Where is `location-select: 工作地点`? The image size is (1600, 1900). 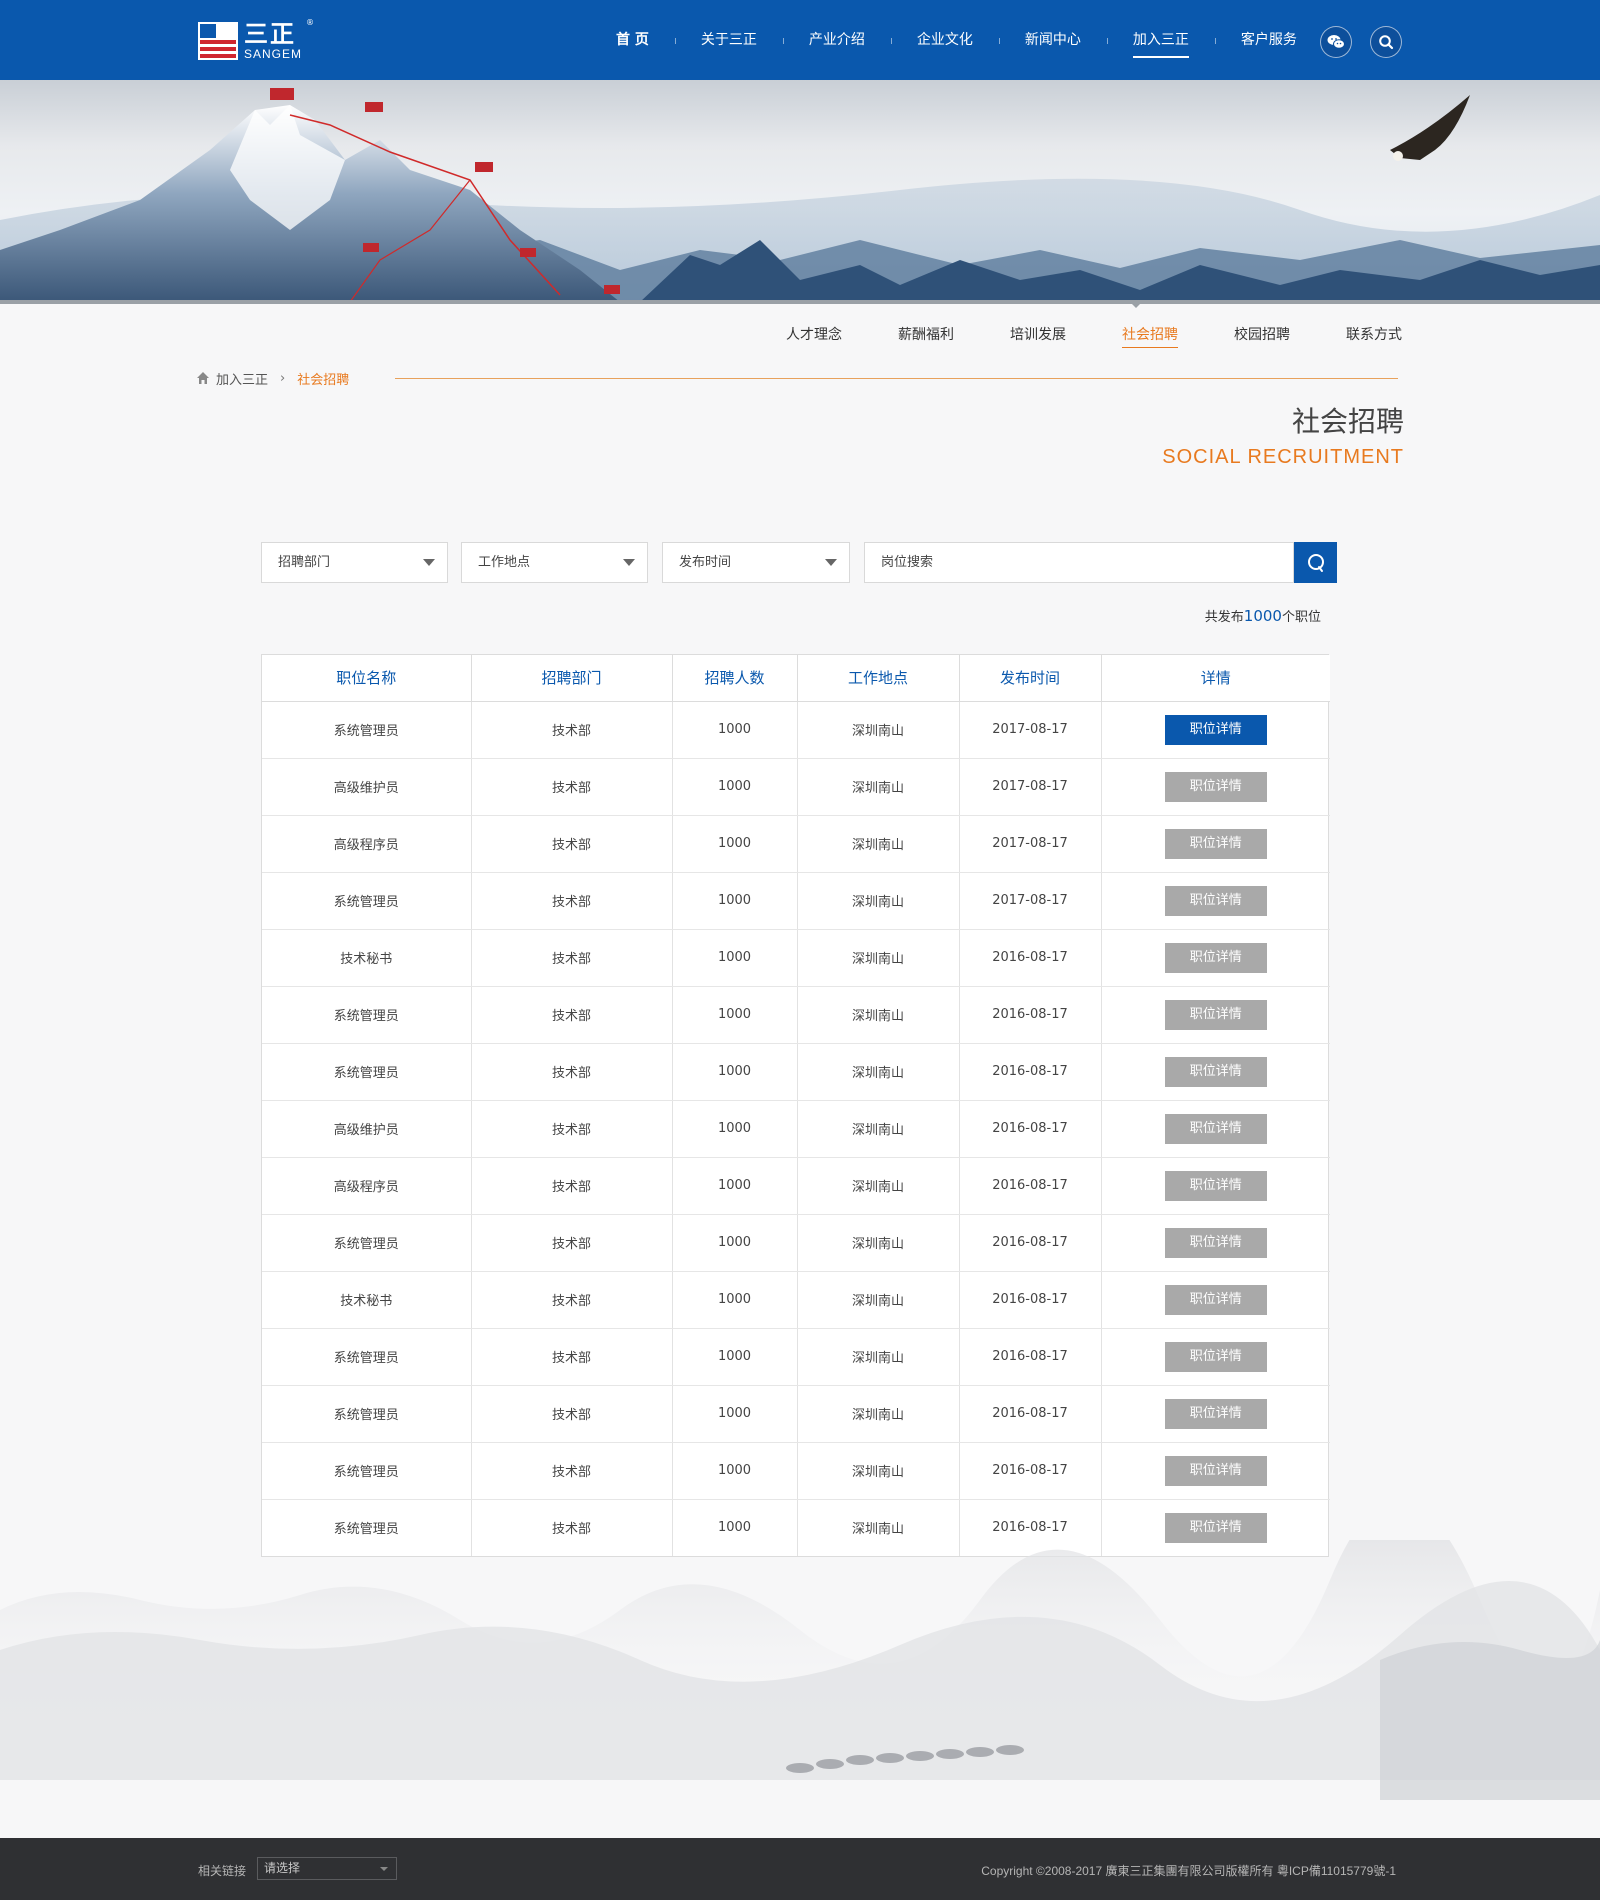
location-select: 工作地点 is located at coordinates (554, 562).